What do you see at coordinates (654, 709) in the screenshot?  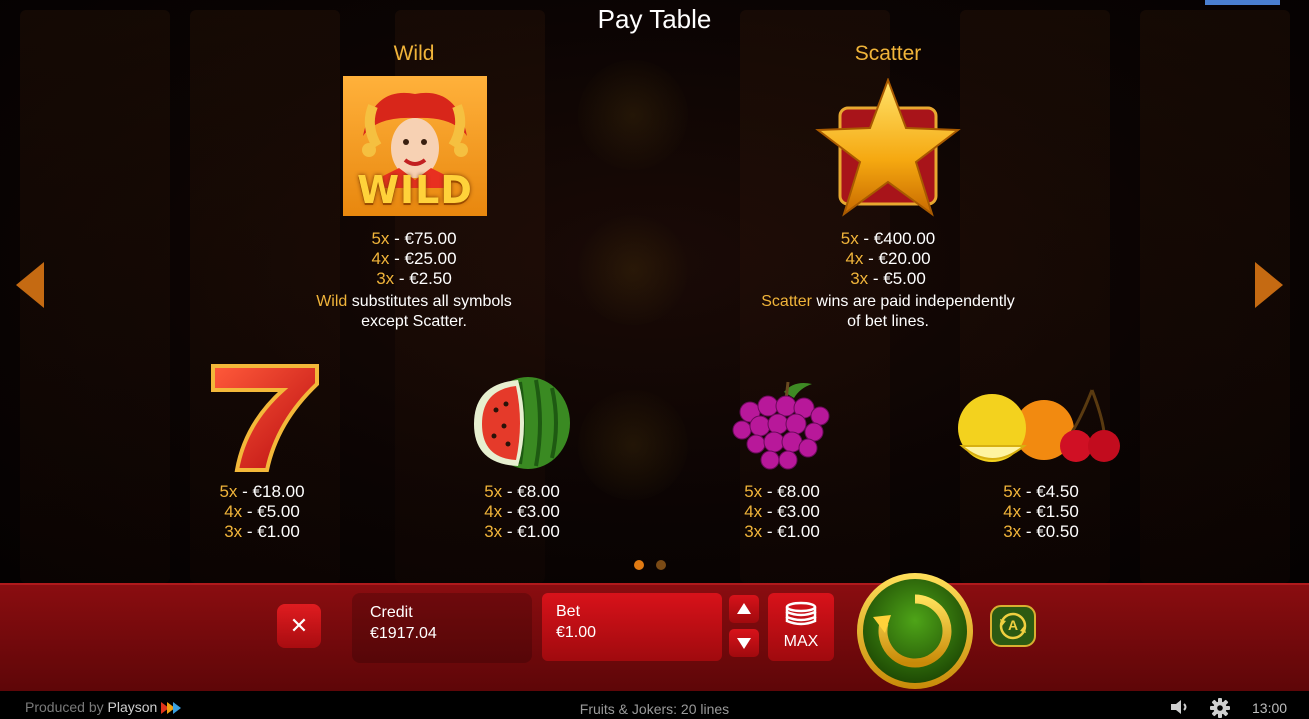 I see `game-name-label: Fruits & Jokers: 20 lines` at bounding box center [654, 709].